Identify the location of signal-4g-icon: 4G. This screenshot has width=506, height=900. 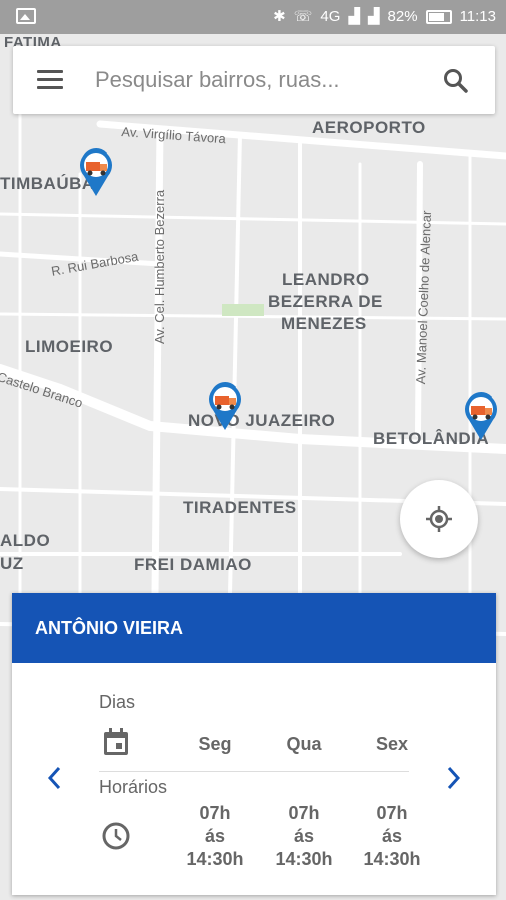
(330, 16).